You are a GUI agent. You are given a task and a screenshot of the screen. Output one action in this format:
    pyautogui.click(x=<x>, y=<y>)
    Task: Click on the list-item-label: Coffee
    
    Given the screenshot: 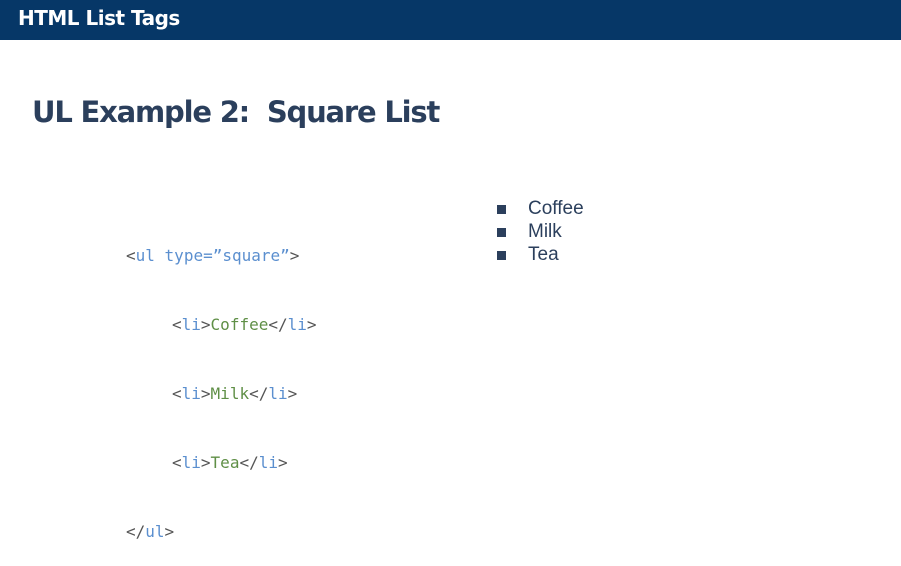 What is the action you would take?
    pyautogui.click(x=556, y=208)
    